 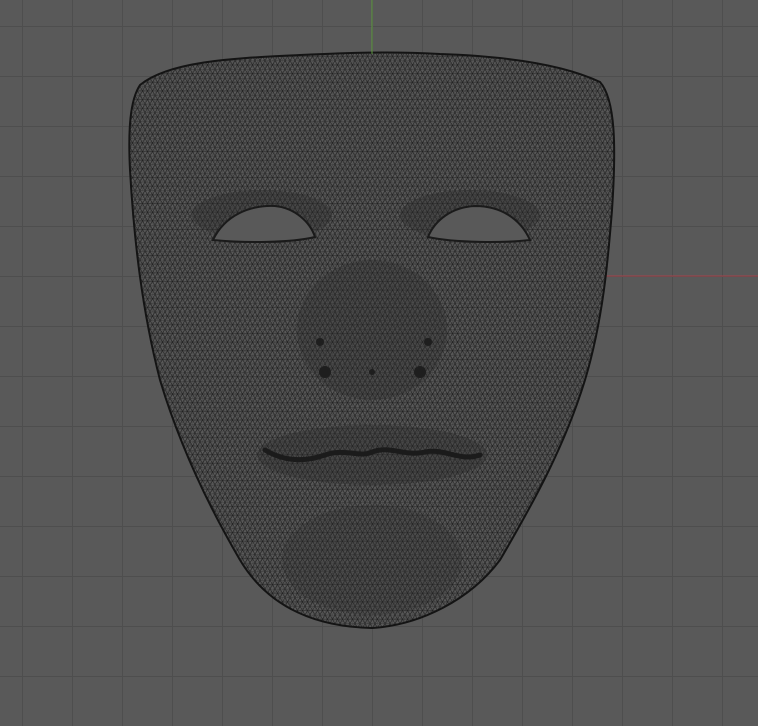 What do you see at coordinates (325, 372) in the screenshot?
I see `nostril-left` at bounding box center [325, 372].